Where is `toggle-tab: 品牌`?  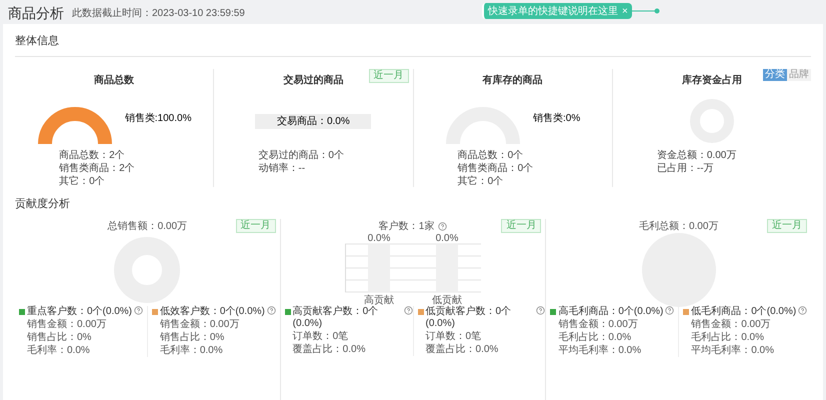 toggle-tab: 品牌 is located at coordinates (799, 75).